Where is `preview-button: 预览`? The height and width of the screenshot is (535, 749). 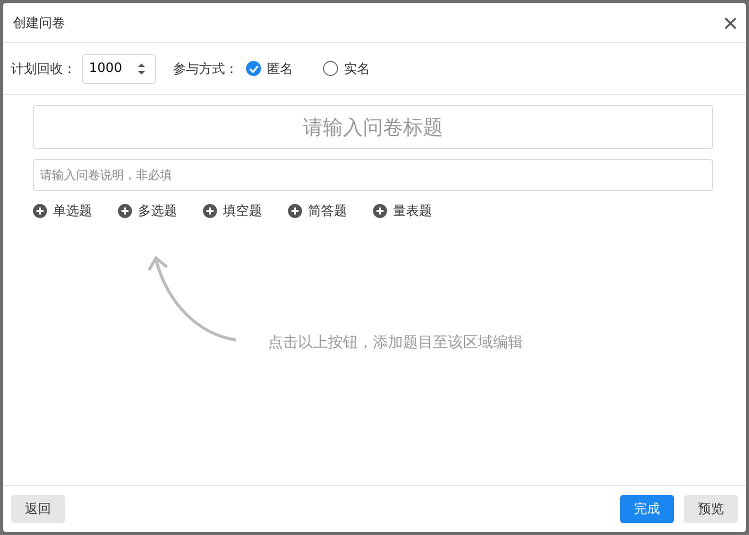 preview-button: 预览 is located at coordinates (711, 509).